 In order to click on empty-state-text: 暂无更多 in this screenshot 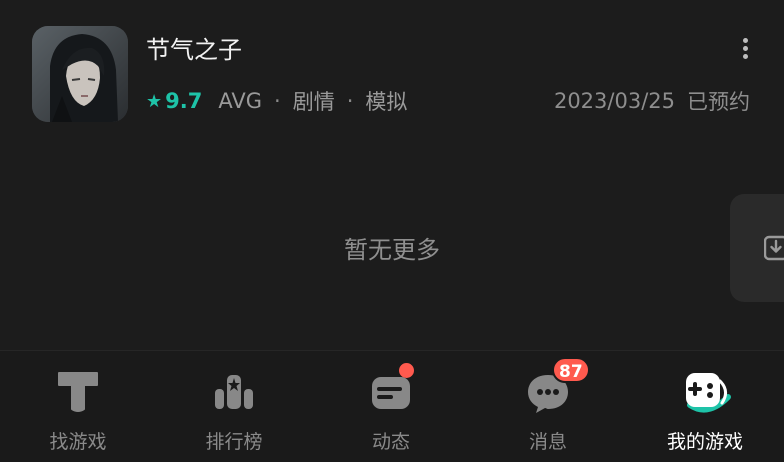, I will do `click(392, 250)`.